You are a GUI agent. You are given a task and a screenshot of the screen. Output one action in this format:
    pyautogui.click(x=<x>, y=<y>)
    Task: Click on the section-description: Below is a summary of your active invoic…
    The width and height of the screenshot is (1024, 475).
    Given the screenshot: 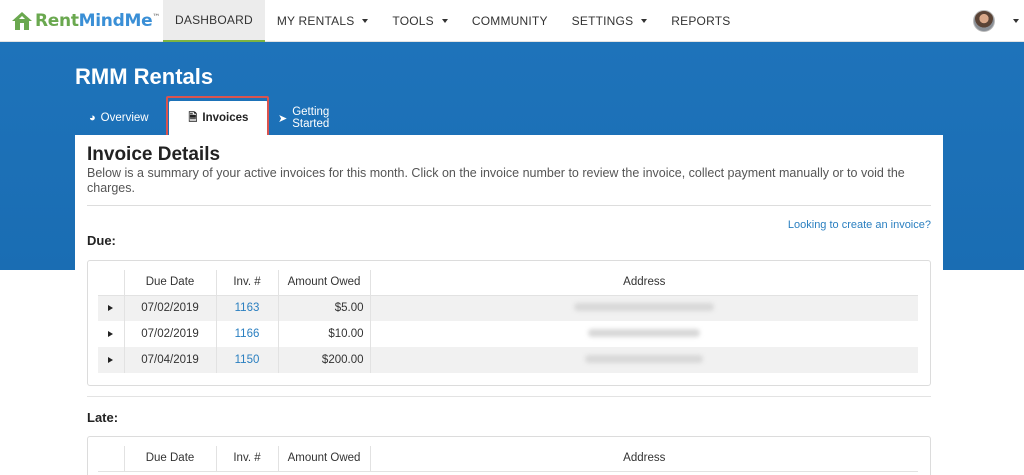 What is the action you would take?
    pyautogui.click(x=496, y=180)
    